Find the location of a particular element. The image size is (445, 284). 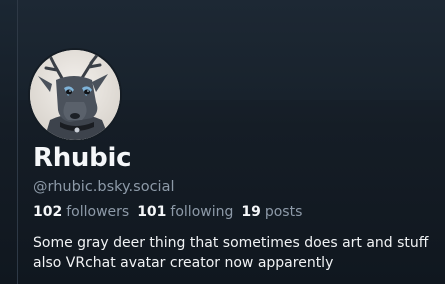

followers-stat: 102 followers is located at coordinates (81, 212).